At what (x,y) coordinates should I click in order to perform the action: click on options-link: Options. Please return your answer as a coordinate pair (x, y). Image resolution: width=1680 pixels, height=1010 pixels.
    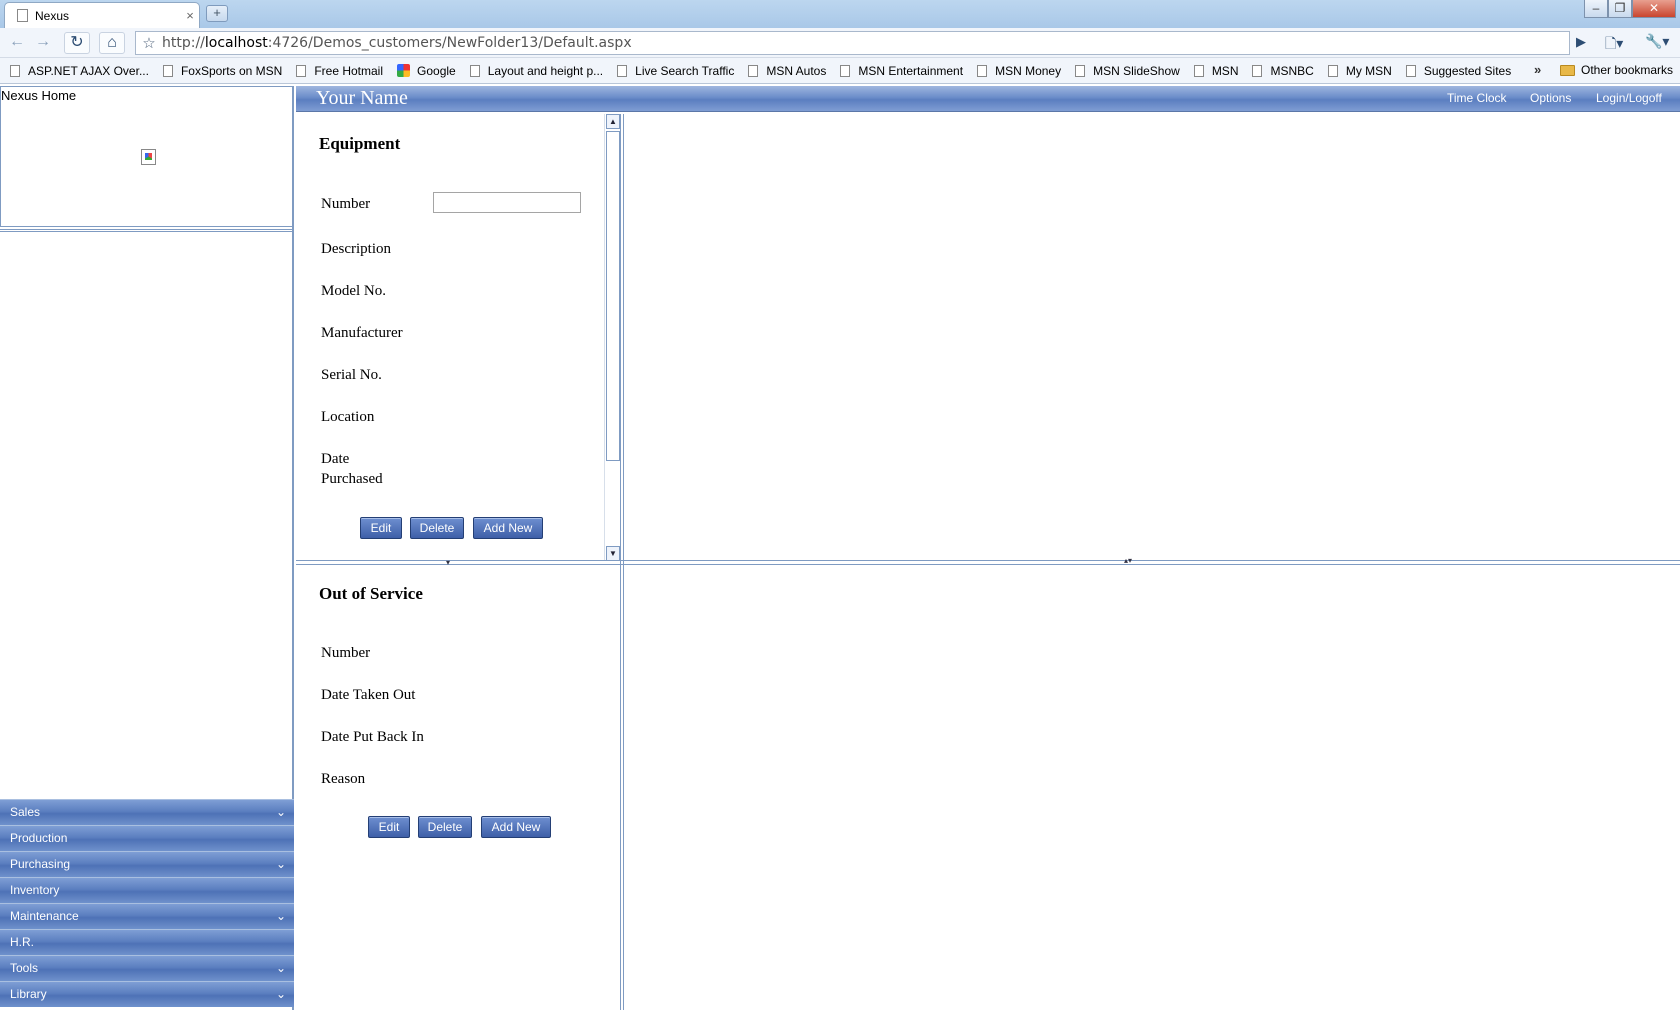
    Looking at the image, I should click on (1550, 98).